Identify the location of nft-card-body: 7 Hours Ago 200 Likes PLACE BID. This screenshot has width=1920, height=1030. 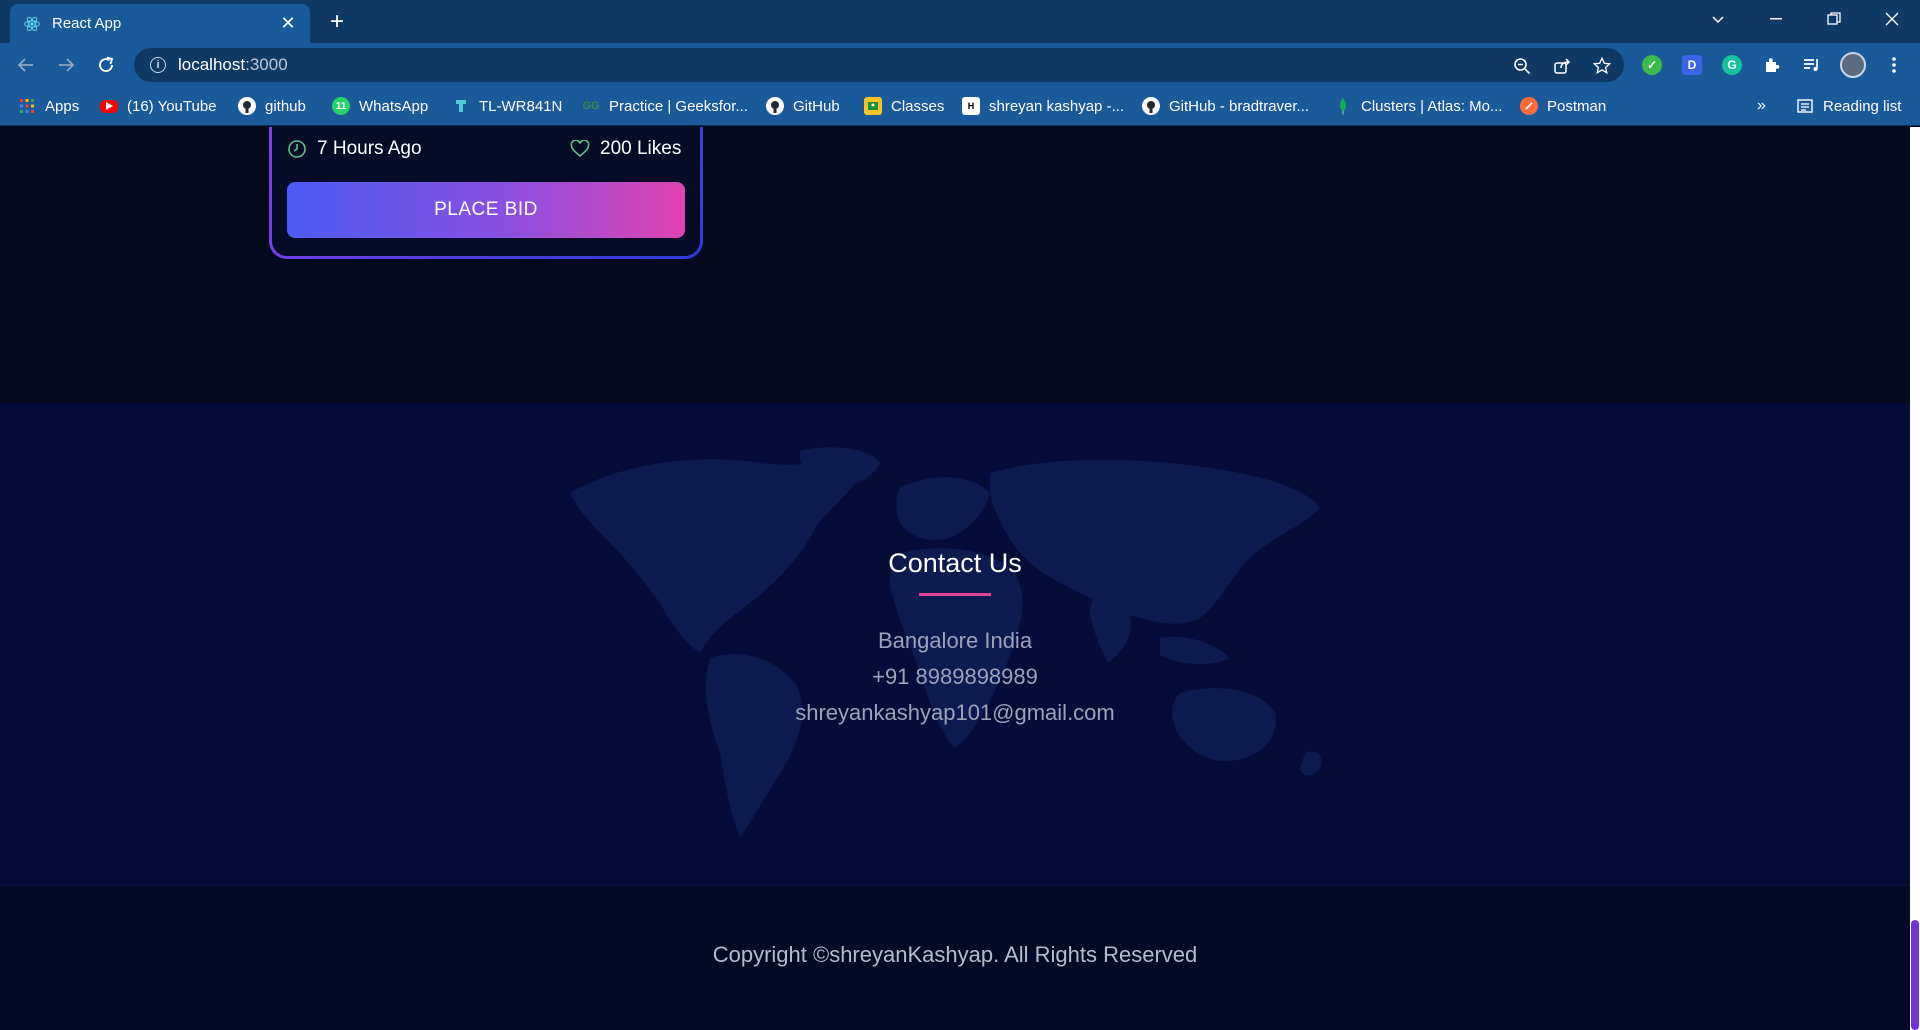
(486, 191).